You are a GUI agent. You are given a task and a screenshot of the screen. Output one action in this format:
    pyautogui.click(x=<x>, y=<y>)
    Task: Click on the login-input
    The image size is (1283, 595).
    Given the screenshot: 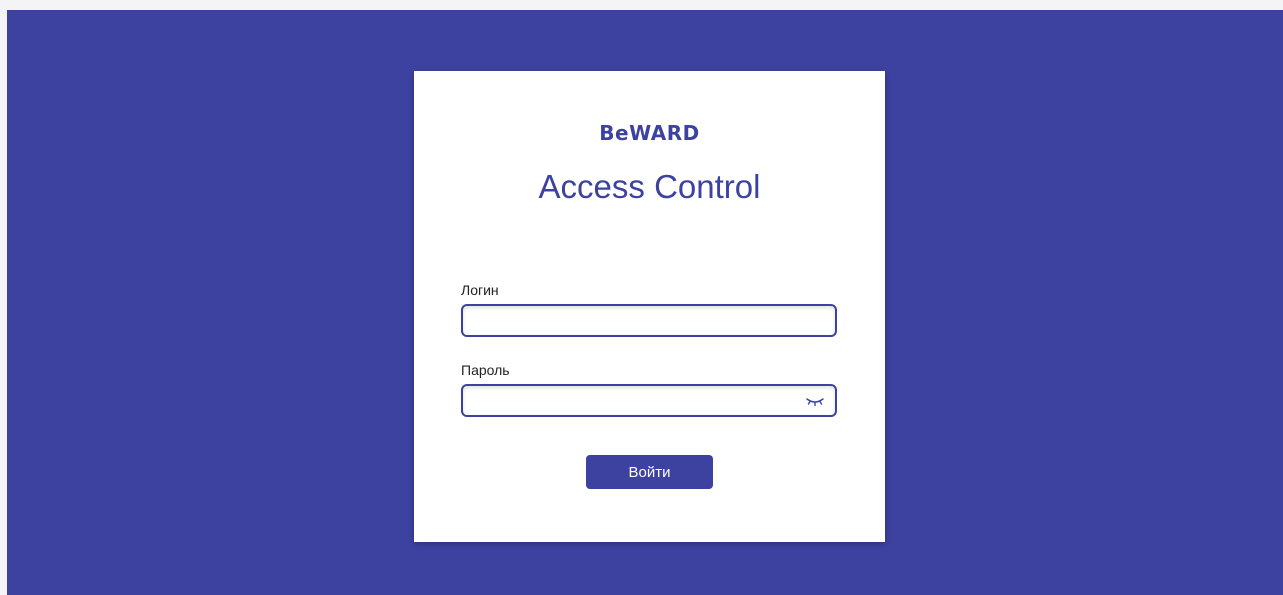 What is the action you would take?
    pyautogui.click(x=649, y=320)
    